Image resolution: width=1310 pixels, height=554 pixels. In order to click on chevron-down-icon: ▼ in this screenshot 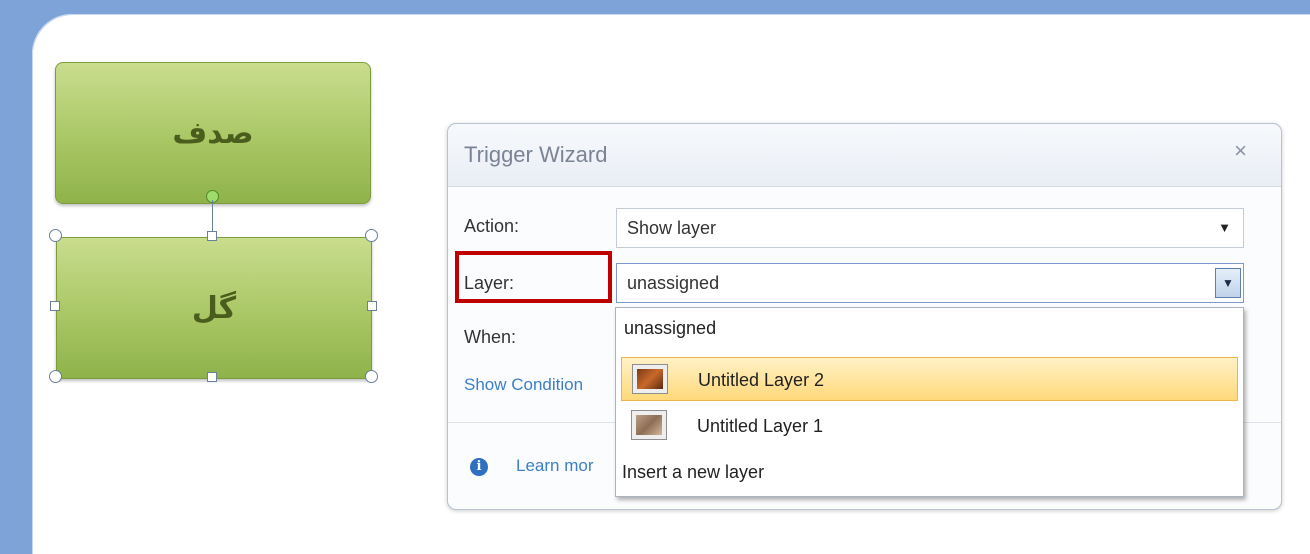, I will do `click(1224, 228)`.